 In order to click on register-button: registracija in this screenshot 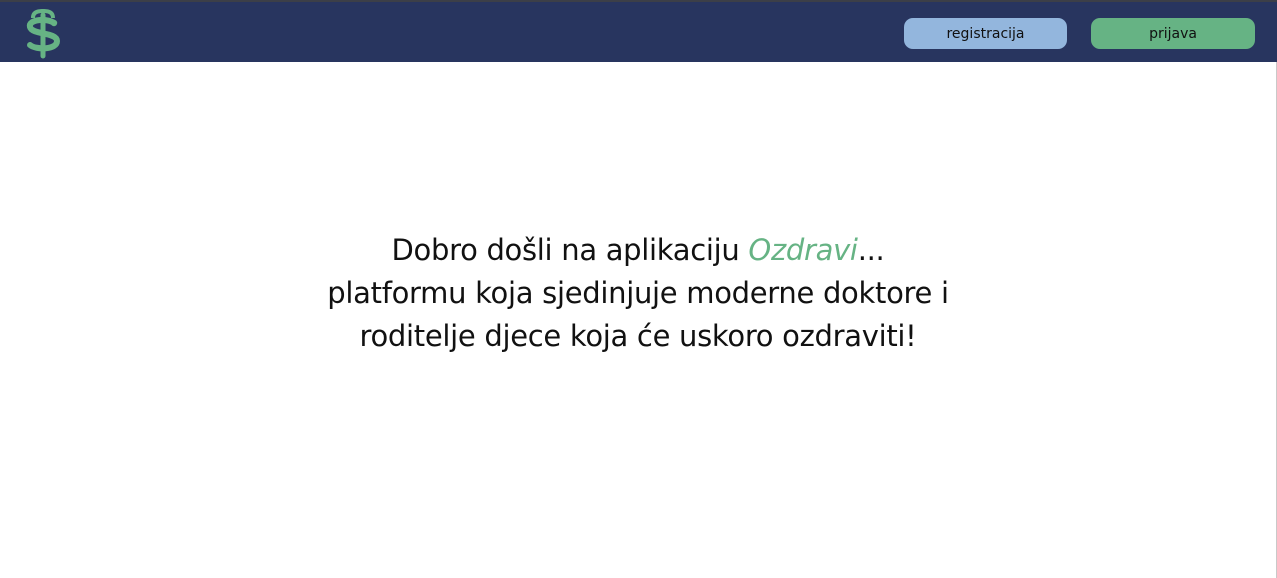, I will do `click(985, 33)`.